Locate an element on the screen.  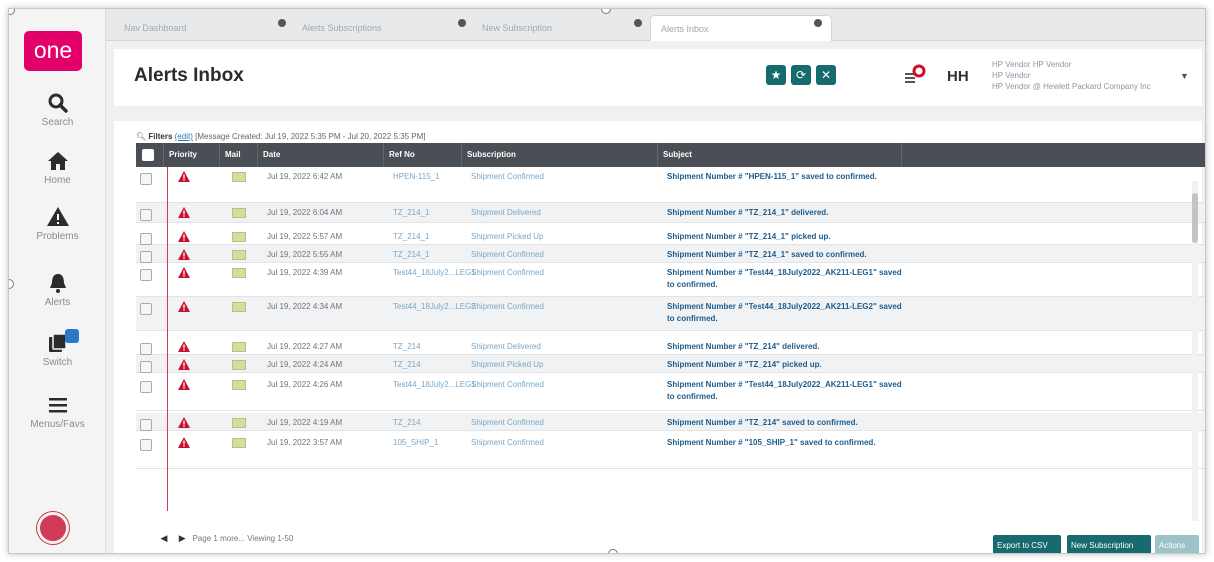
page-number: 1 is located at coordinates (215, 538).